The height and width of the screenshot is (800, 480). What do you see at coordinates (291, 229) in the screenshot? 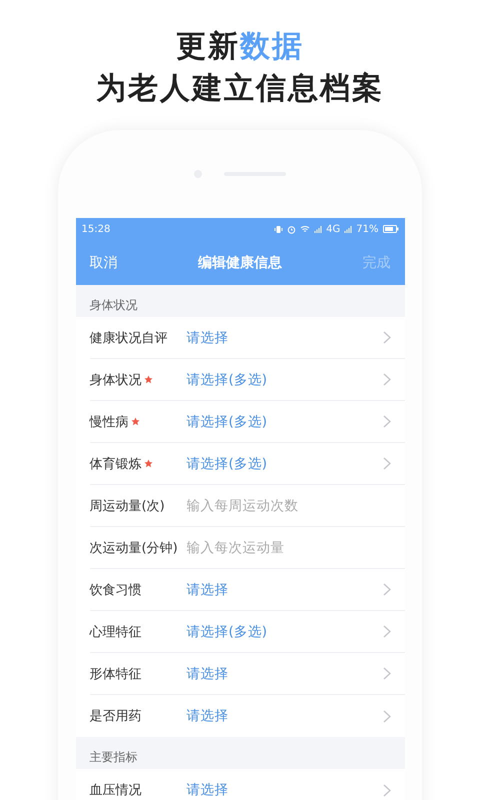
I see `alarm-icon` at bounding box center [291, 229].